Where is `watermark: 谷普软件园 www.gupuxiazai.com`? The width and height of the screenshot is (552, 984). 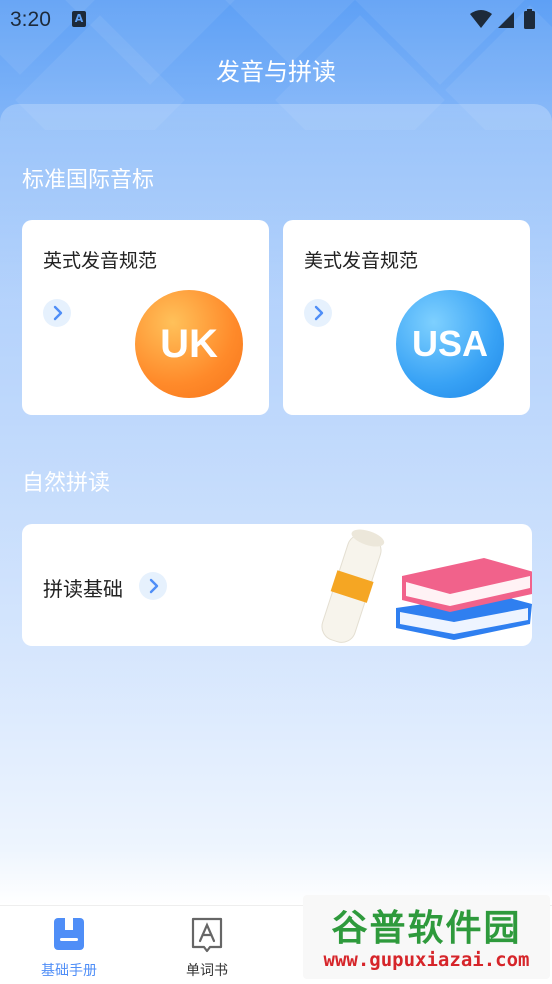 watermark: 谷普软件园 www.gupuxiazai.com is located at coordinates (426, 937).